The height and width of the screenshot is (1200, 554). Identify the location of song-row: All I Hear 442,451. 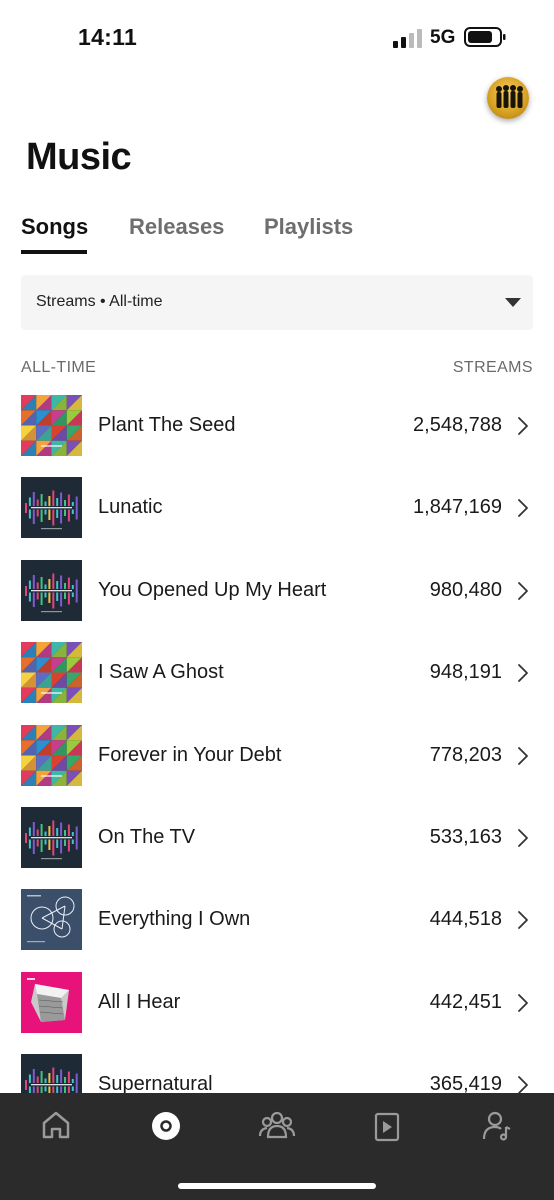
(277, 1003).